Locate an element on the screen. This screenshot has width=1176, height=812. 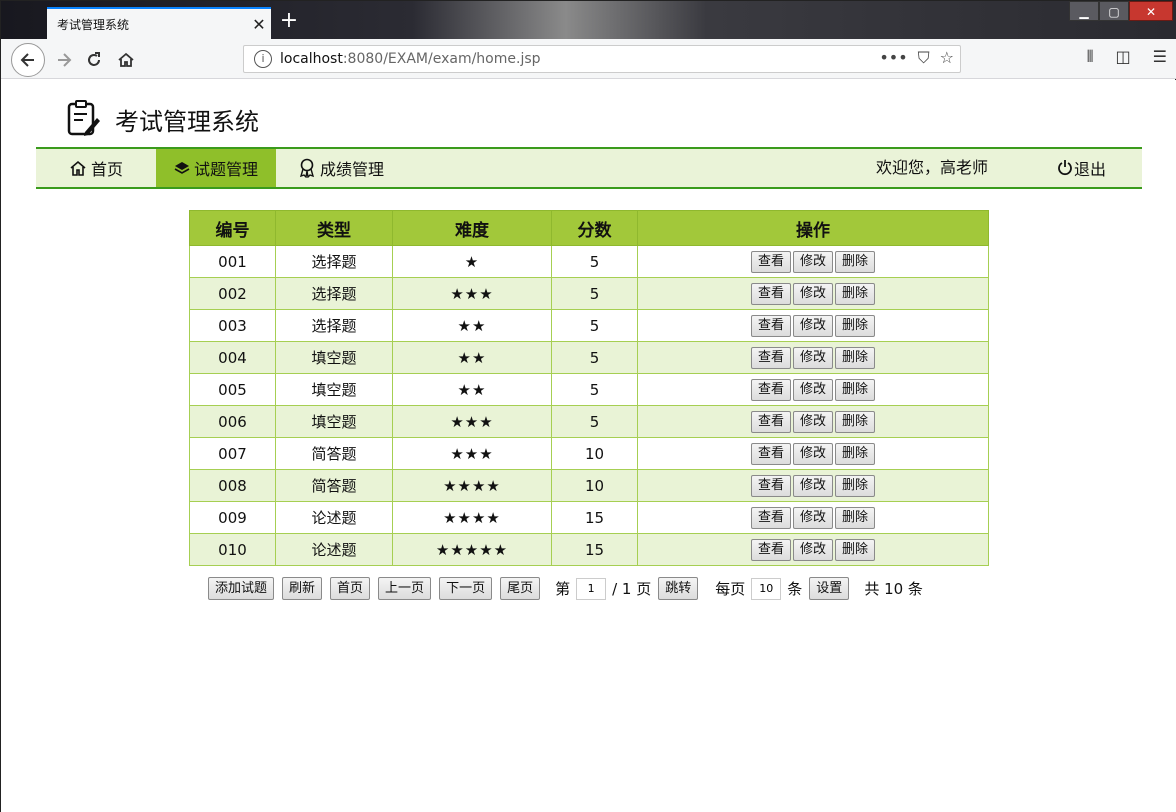
reload-icon is located at coordinates (94, 59).